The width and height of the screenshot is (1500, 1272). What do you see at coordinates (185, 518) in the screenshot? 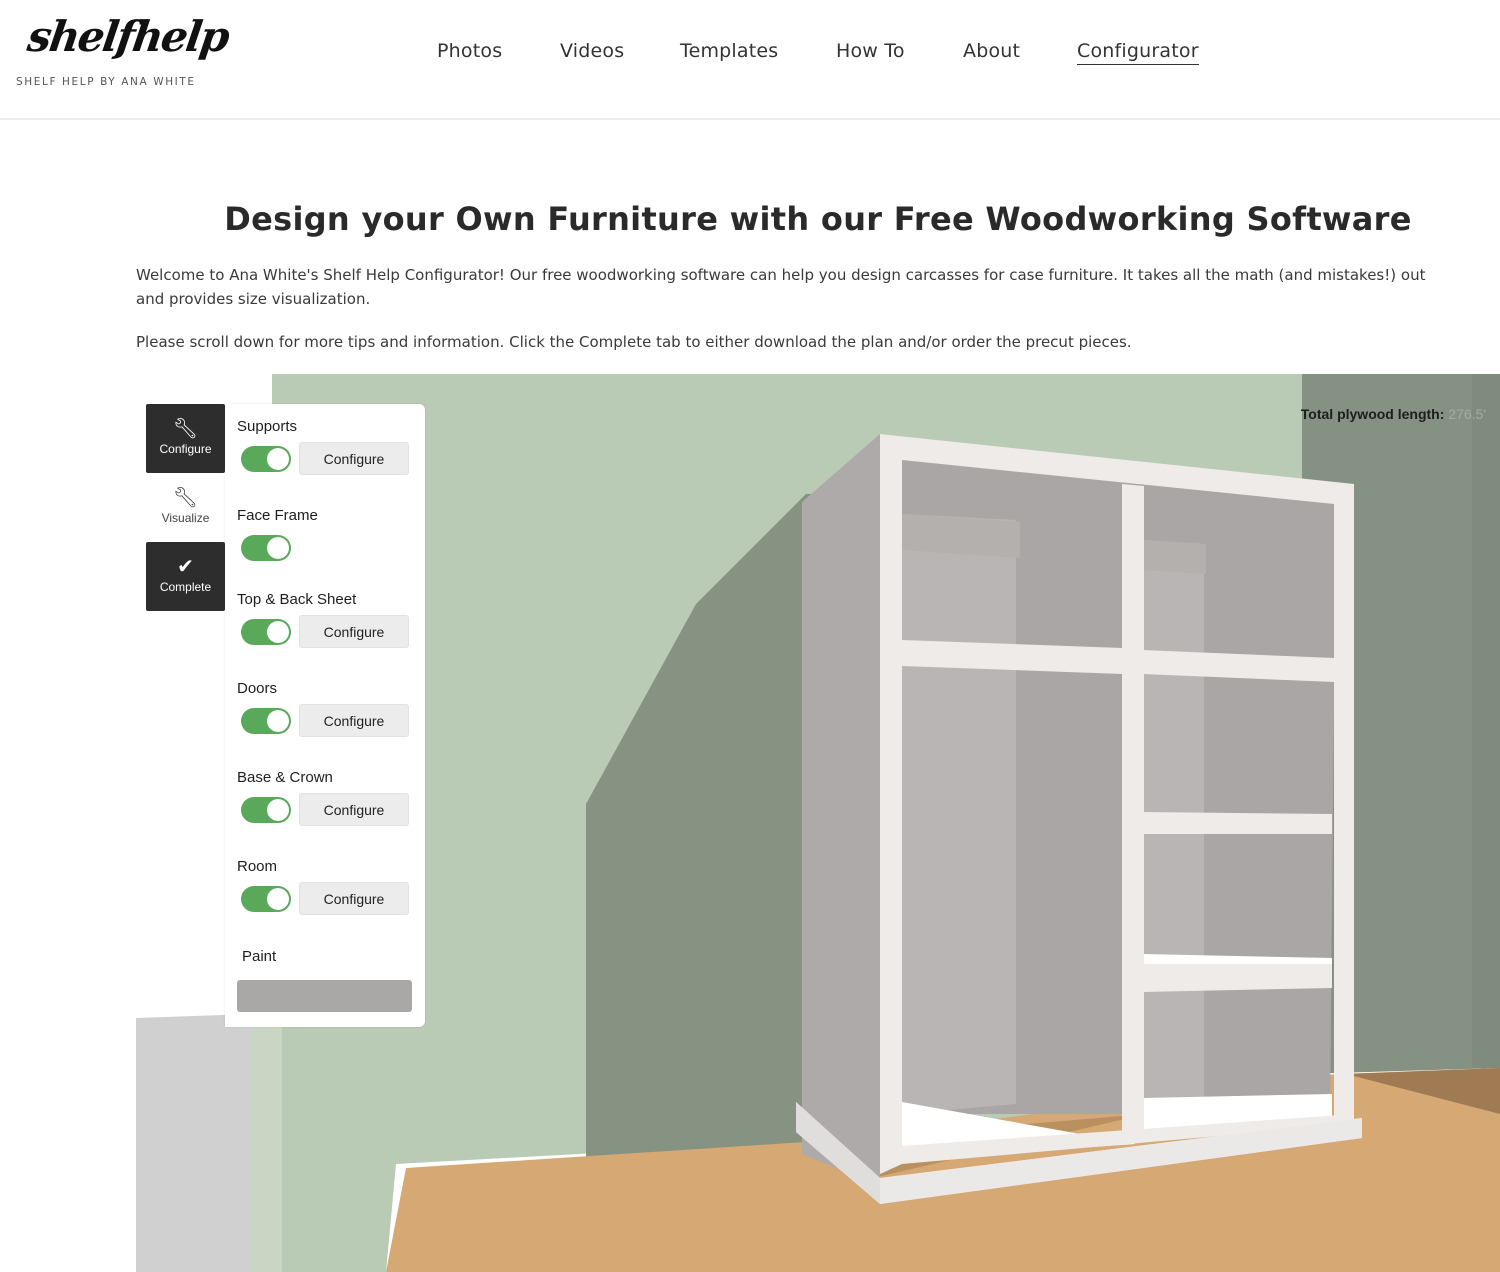
I see `tab-visualize-label: Visualize` at bounding box center [185, 518].